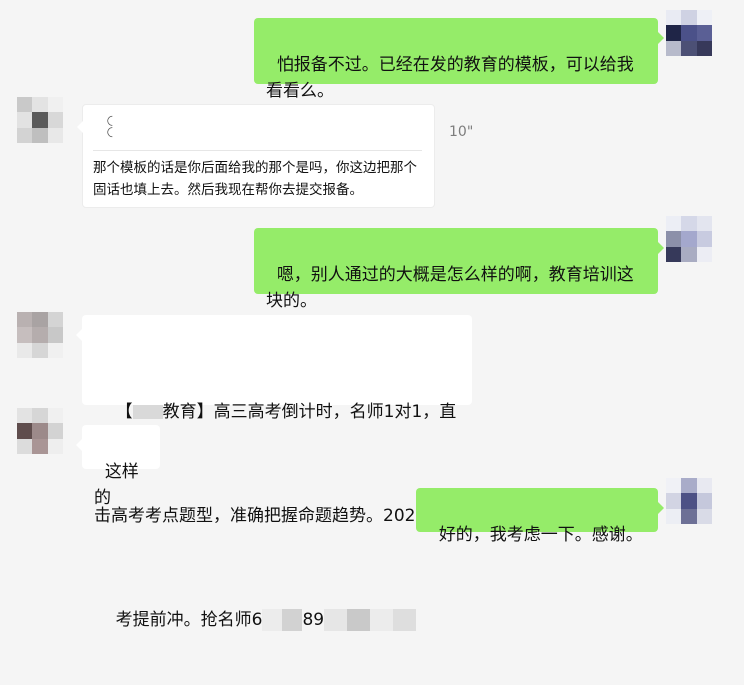 This screenshot has width=744, height=685. What do you see at coordinates (450, 288) in the screenshot?
I see `message-text: 嗯，别人通过的大概是怎么样的啊，教育培训这 块的。` at bounding box center [450, 288].